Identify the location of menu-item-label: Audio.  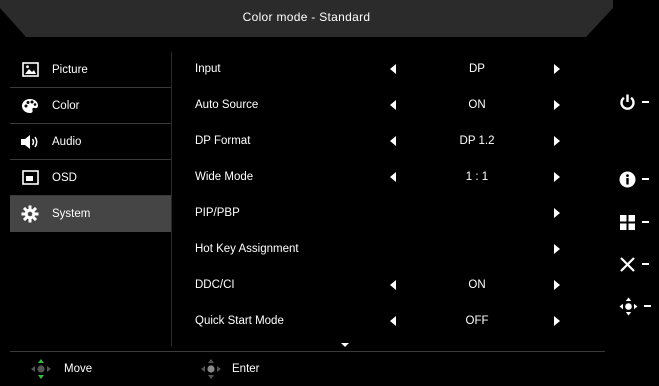
(67, 141).